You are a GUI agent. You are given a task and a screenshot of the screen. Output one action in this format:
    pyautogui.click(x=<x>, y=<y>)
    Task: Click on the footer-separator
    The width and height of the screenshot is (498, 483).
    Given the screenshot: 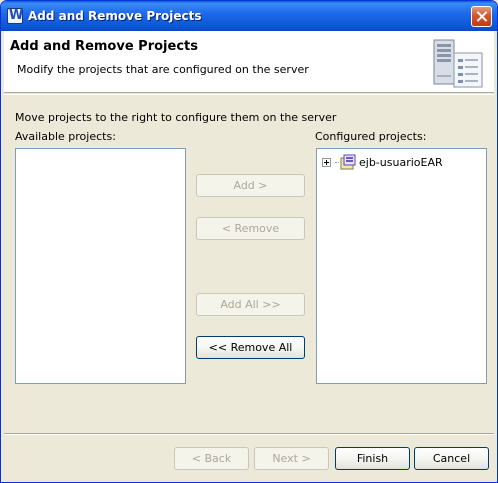 What is the action you would take?
    pyautogui.click(x=249, y=434)
    